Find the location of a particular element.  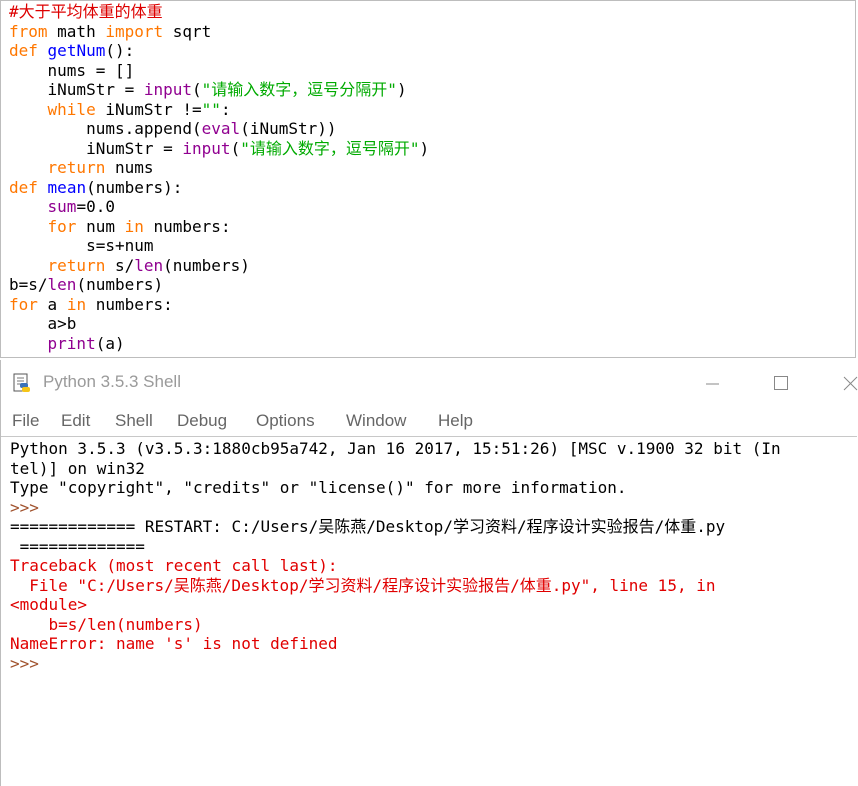

code-line: print(a) is located at coordinates (219, 344).